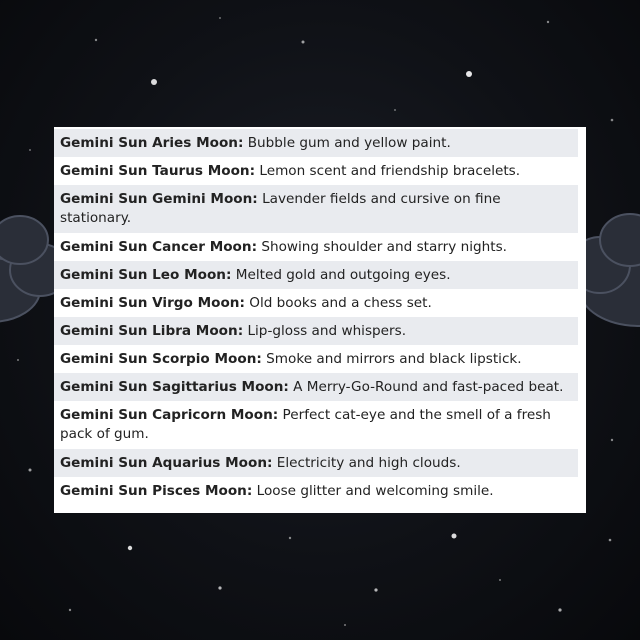 The width and height of the screenshot is (640, 640). Describe the element at coordinates (373, 491) in the screenshot. I see `pairing-text: Loose glitter and welcoming smile.` at that location.